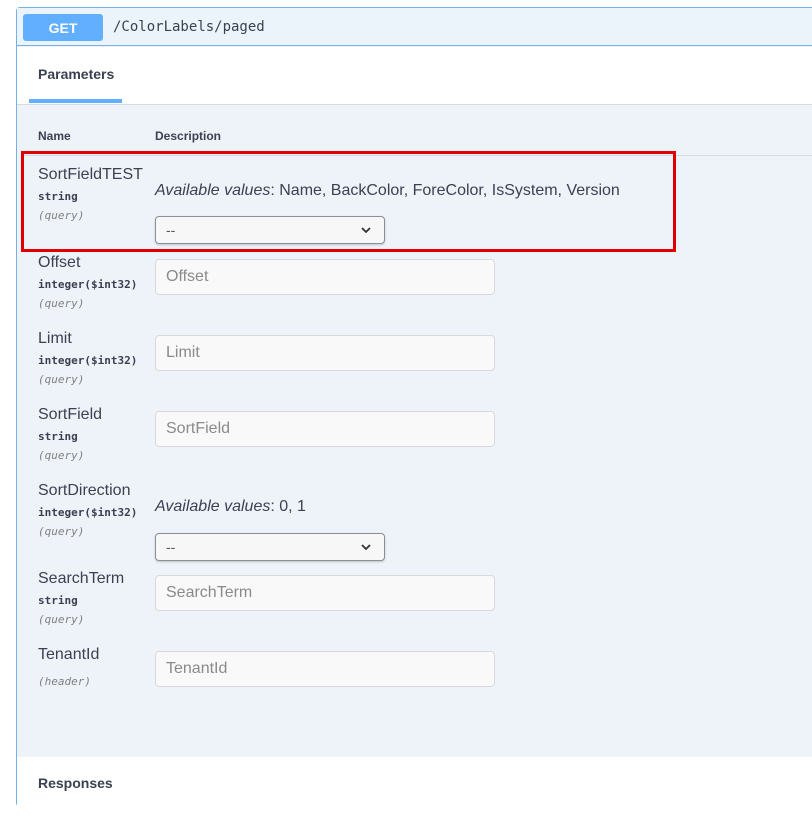 This screenshot has height=817, width=812. Describe the element at coordinates (414, 76) in the screenshot. I see `parameters-tab-header: Parameters` at that location.